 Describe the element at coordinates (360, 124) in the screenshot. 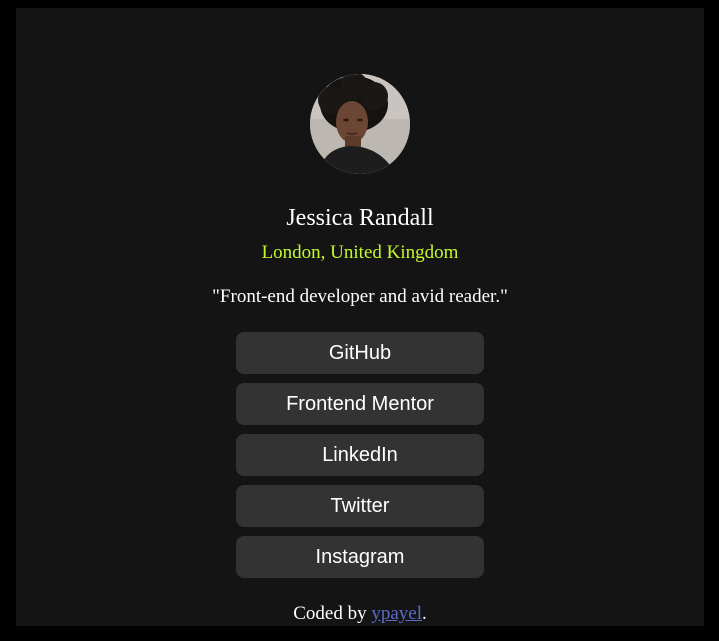

I see `avatar` at that location.